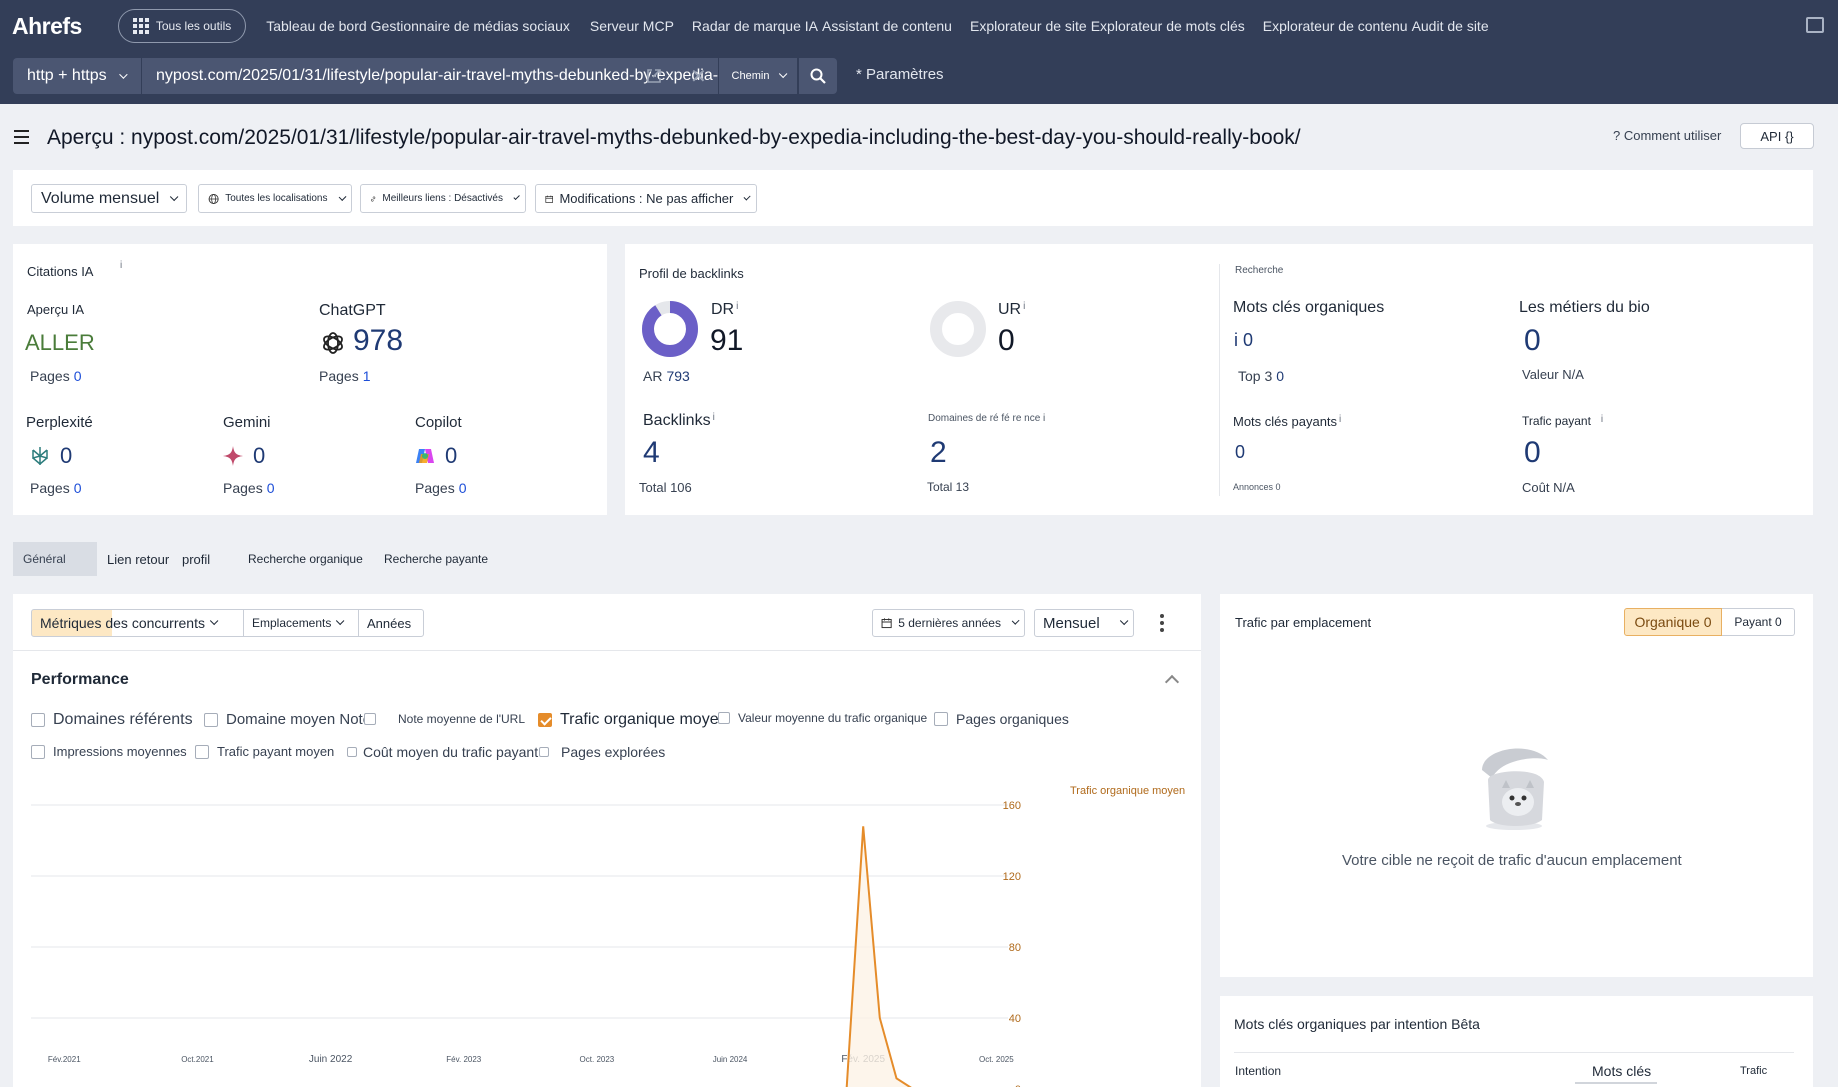 This screenshot has width=1838, height=1087. I want to click on checkbox-organic-pages: Pages organiques, so click(1001, 719).